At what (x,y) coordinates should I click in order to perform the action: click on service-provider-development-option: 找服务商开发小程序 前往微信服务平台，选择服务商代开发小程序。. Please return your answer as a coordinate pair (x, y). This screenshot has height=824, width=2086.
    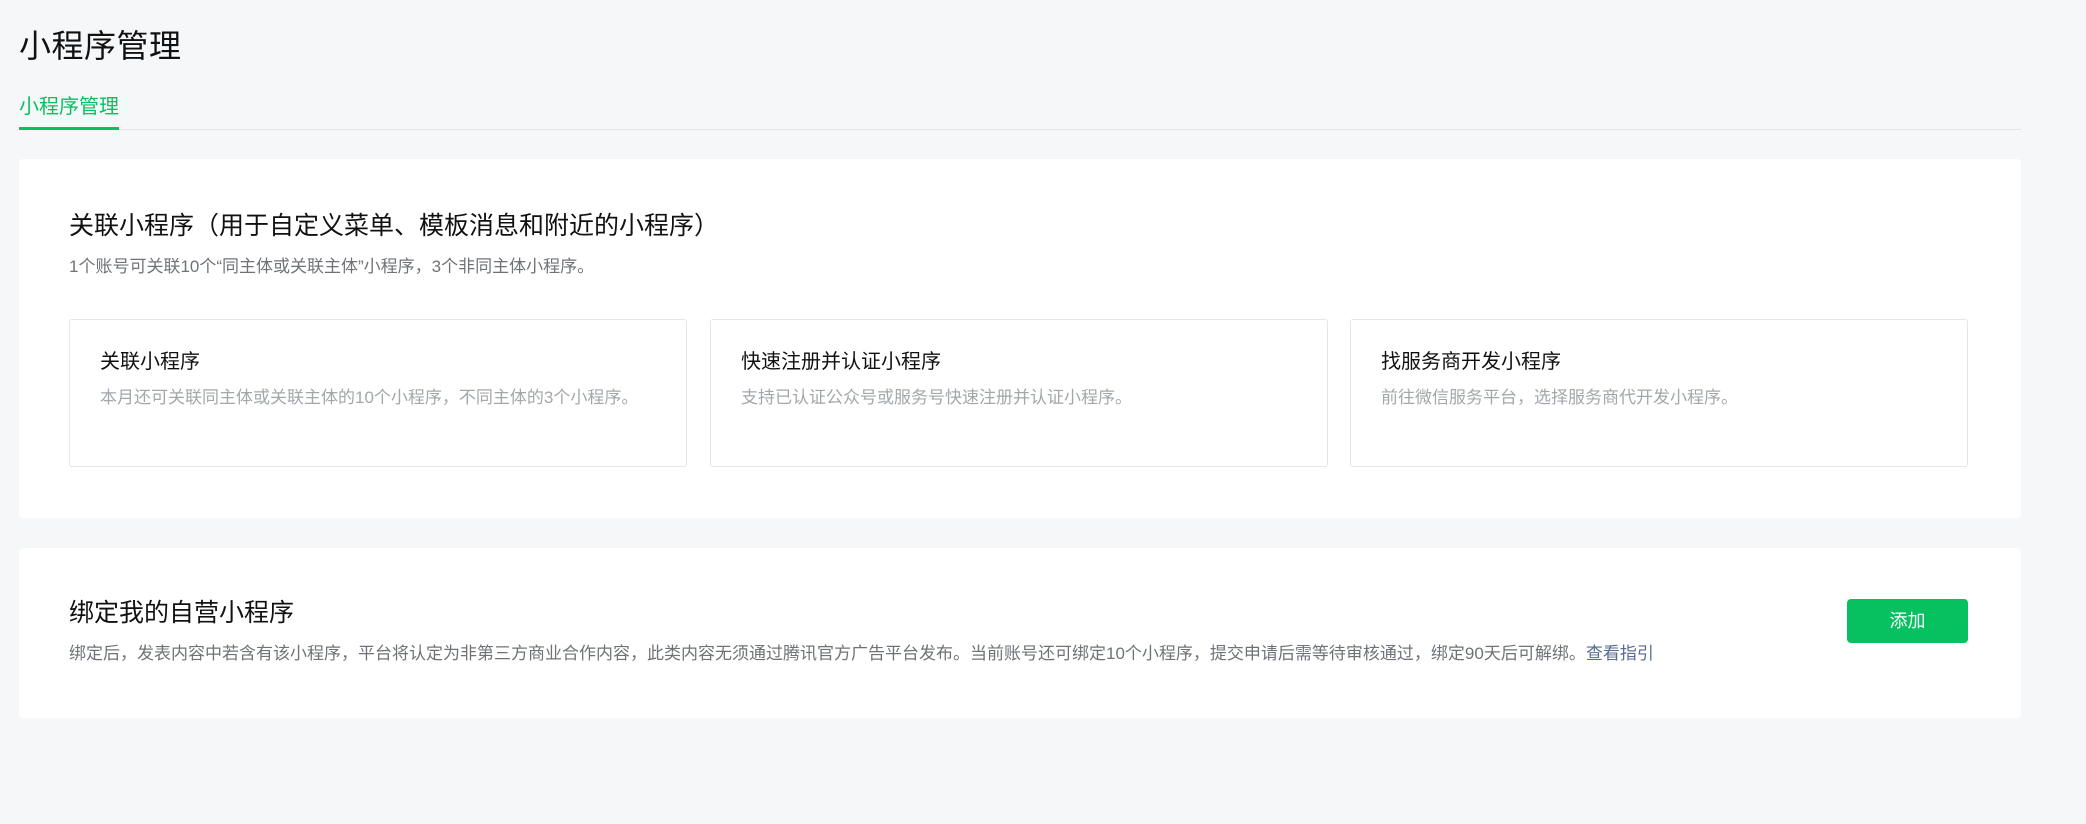
    Looking at the image, I should click on (1659, 393).